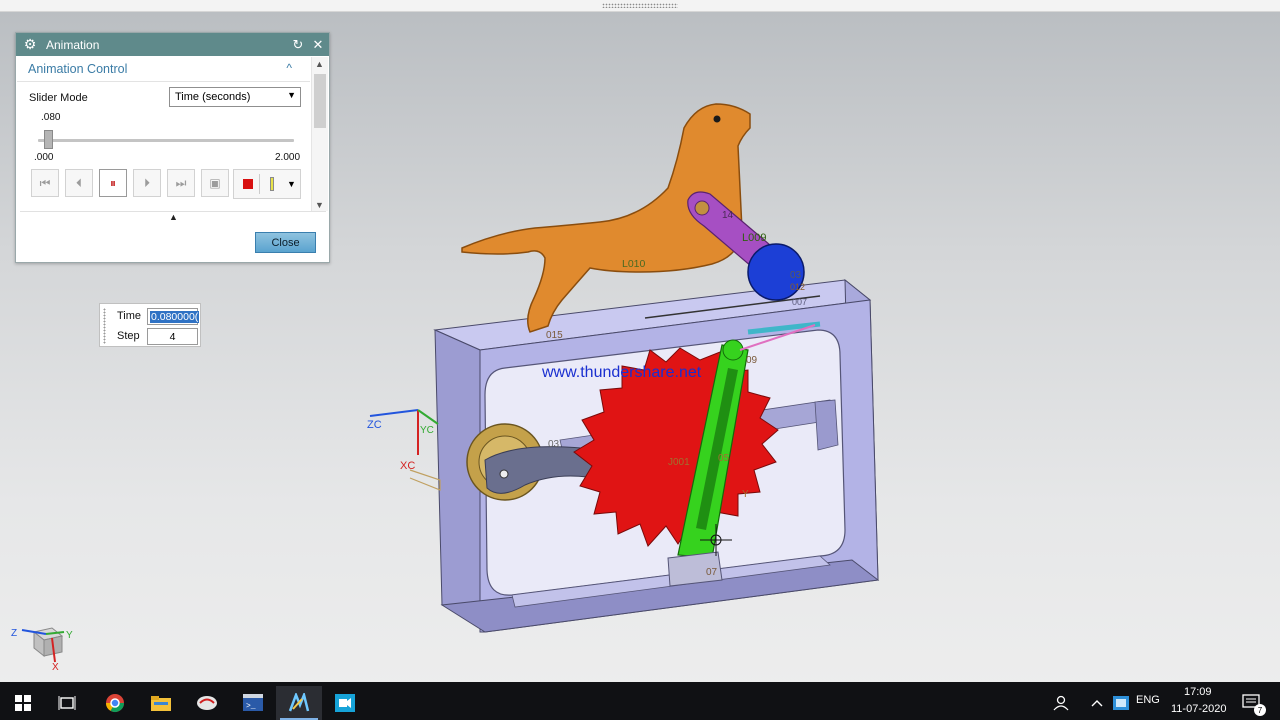 The width and height of the screenshot is (1280, 720). What do you see at coordinates (797, 287) in the screenshot?
I see `label-012: 012` at bounding box center [797, 287].